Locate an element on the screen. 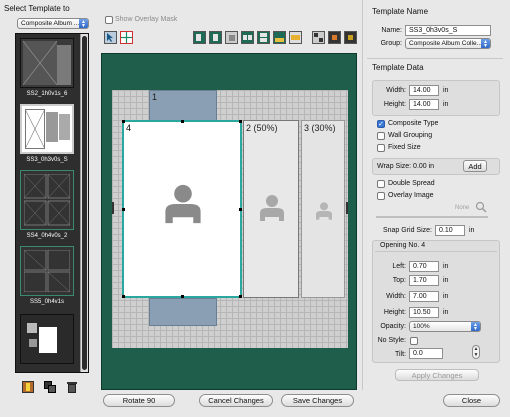 Image resolution: width=510 pixels, height=417 pixels. show-overlay-mask-checkbox is located at coordinates (109, 20).